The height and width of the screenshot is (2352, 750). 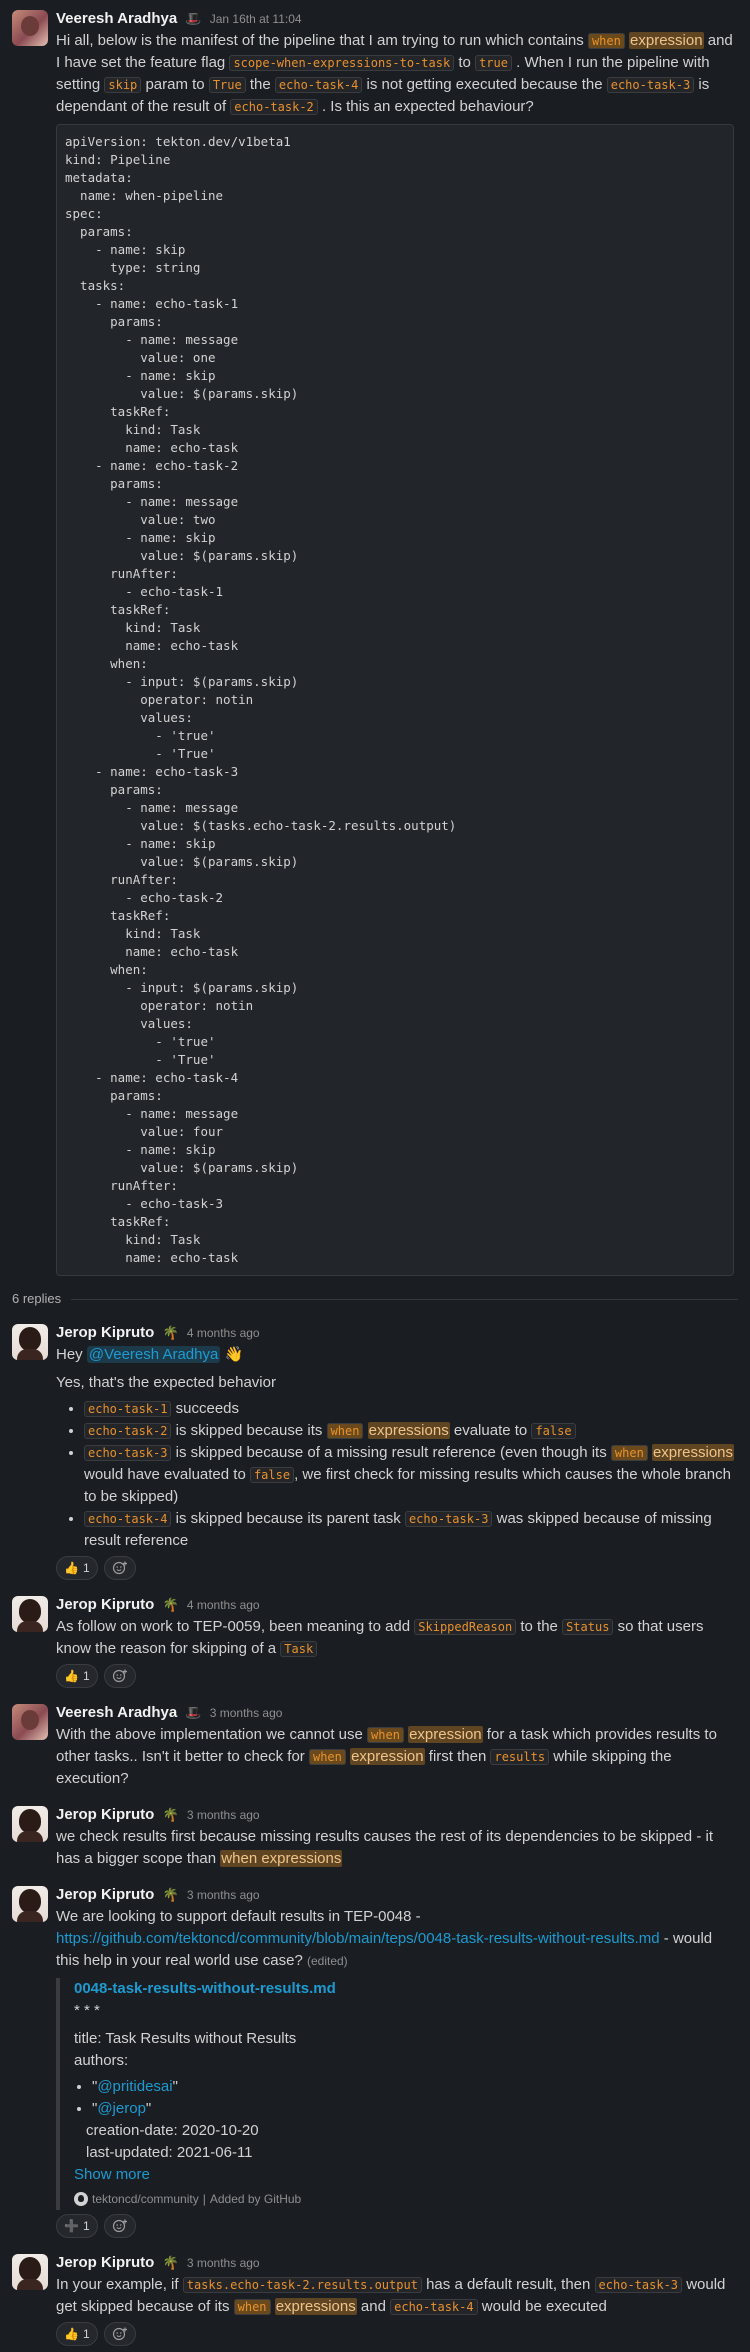 What do you see at coordinates (37, 1298) in the screenshot?
I see `replies-count: 6 replies` at bounding box center [37, 1298].